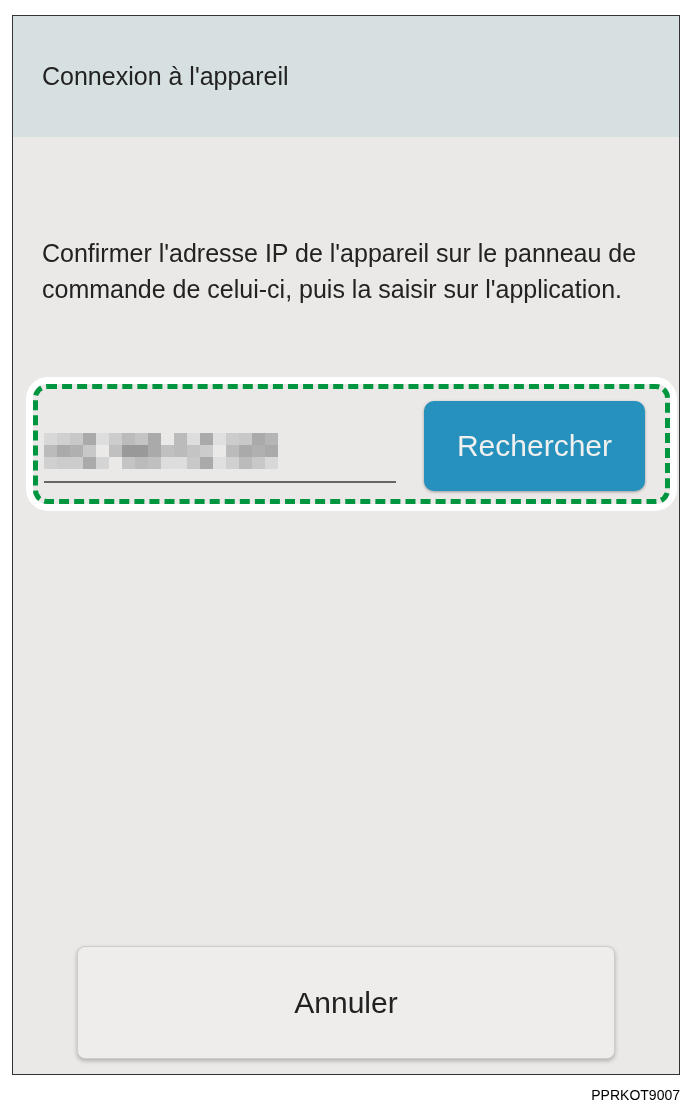 This screenshot has height=1106, width=691. Describe the element at coordinates (165, 76) in the screenshot. I see `screen-title: Connexion à l'appareil` at that location.